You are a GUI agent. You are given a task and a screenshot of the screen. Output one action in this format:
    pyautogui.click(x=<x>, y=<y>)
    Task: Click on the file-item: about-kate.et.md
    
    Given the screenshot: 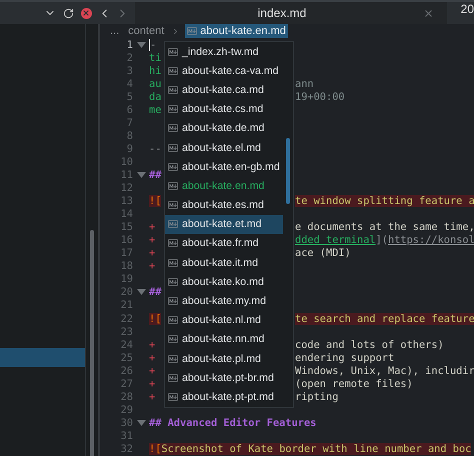 What is the action you would take?
    pyautogui.click(x=224, y=224)
    